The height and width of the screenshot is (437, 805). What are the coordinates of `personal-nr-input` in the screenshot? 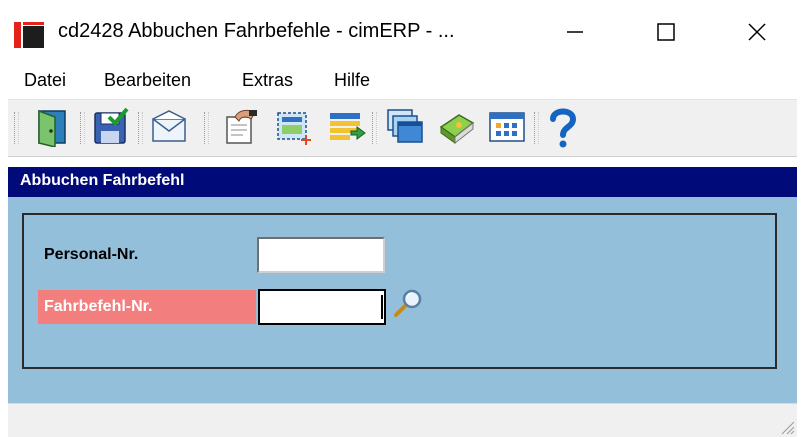 It's located at (321, 255).